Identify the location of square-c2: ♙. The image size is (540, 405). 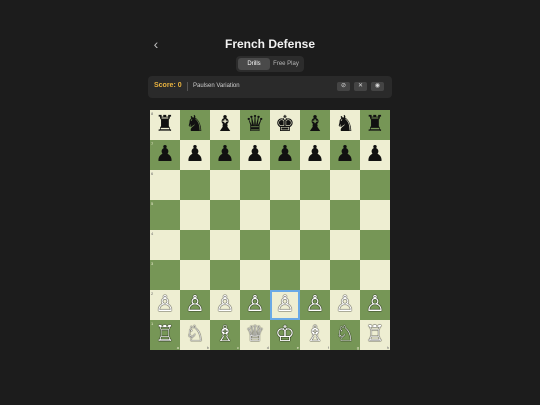
(225, 305).